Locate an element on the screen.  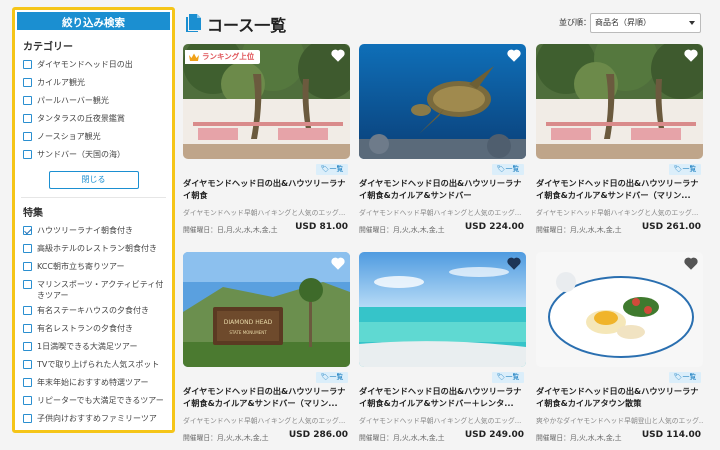
features-item: TVで取り上げられた人気スポット is located at coordinates (93, 366).